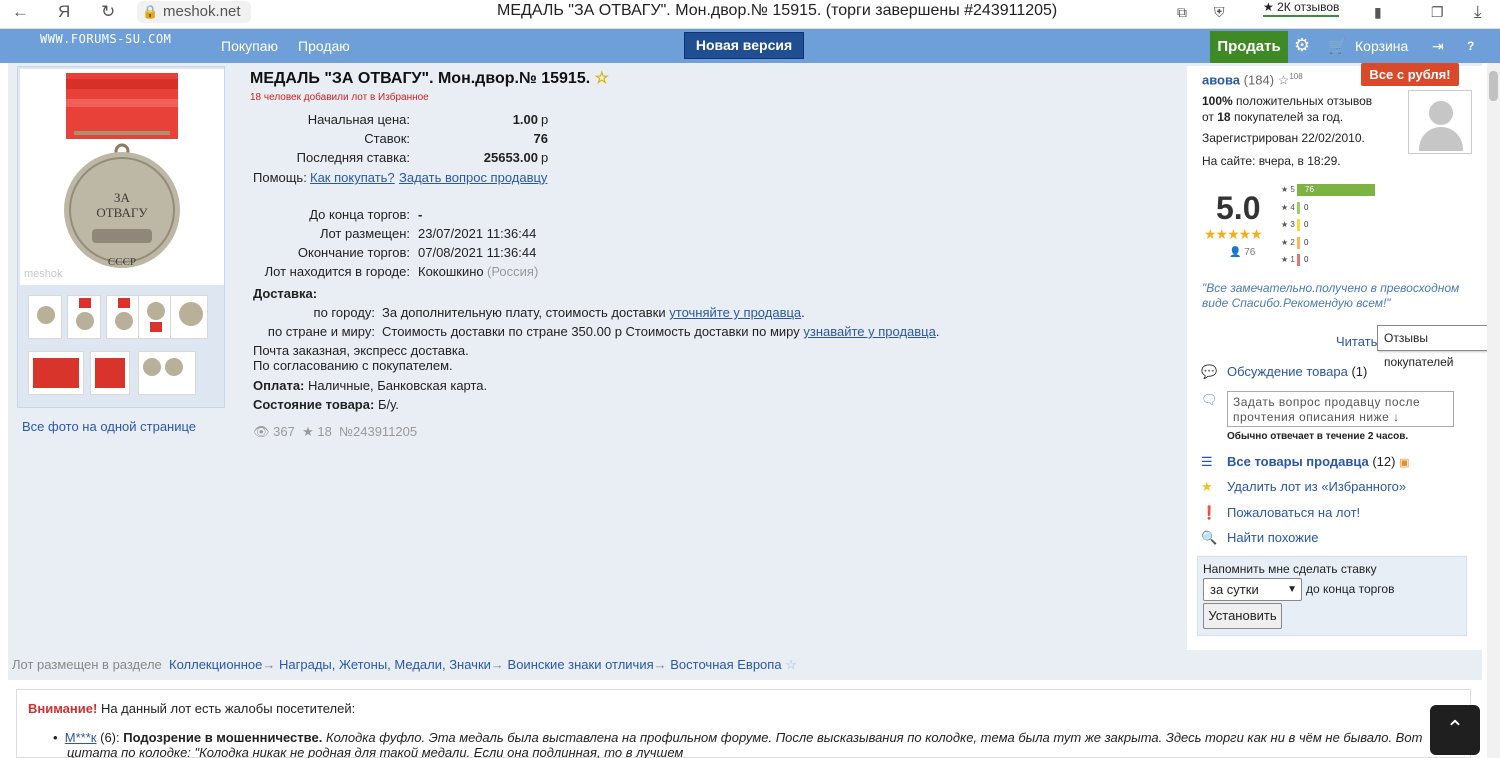 The width and height of the screenshot is (1500, 758). I want to click on reviews-badge: ★ 2К отзывов, so click(1301, 8).